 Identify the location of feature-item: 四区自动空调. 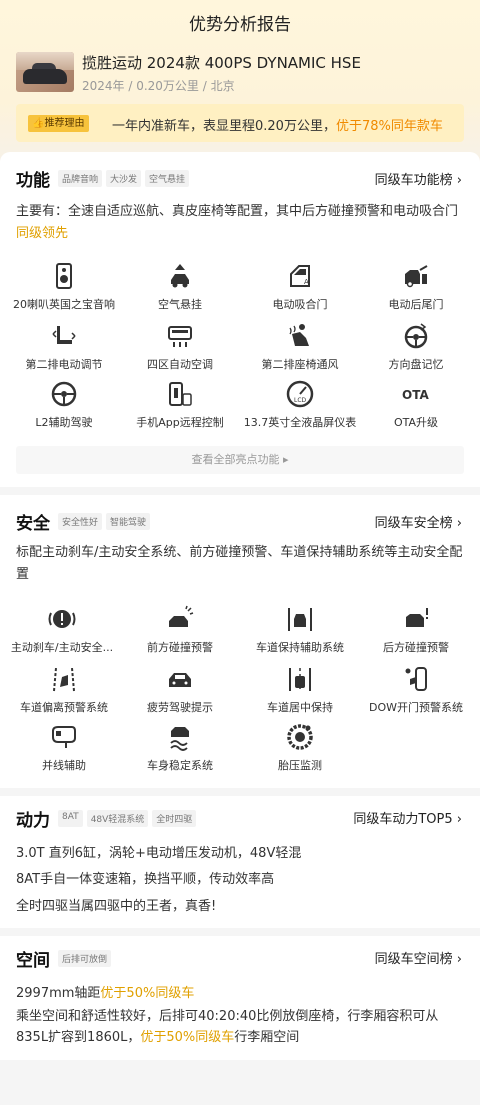
(180, 347).